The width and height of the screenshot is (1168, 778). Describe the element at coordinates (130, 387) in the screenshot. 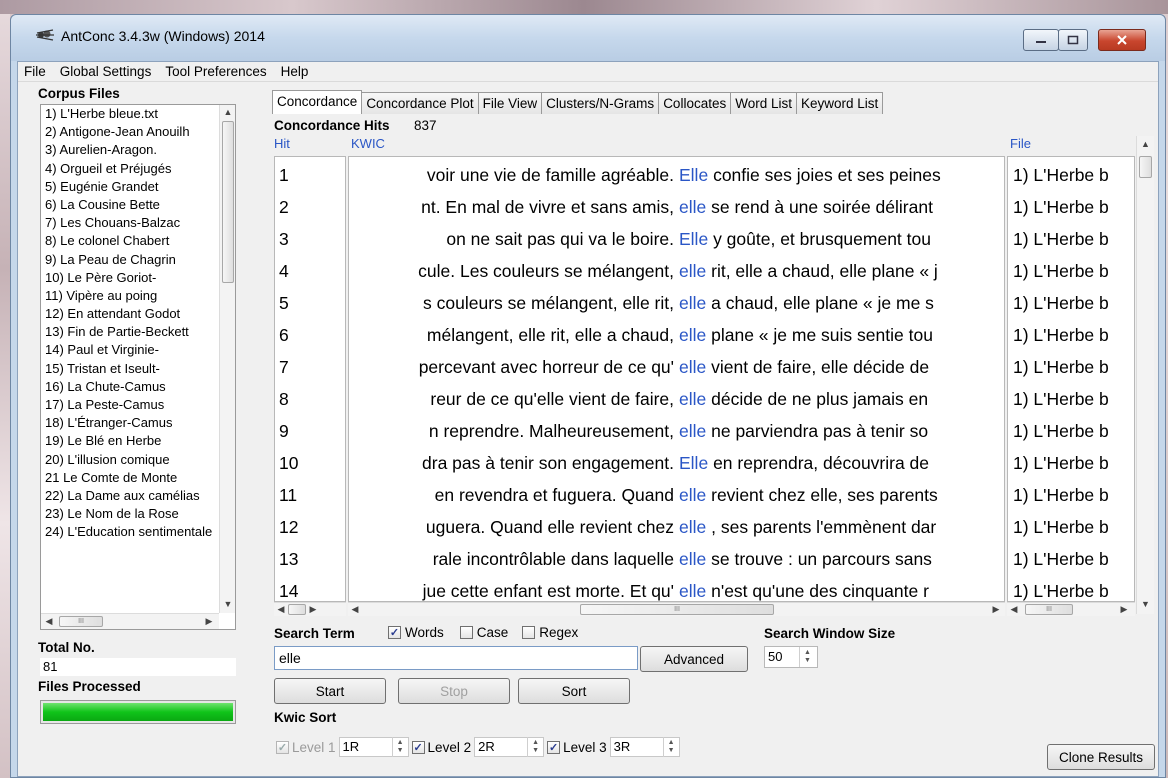

I see `corpus-file-item: 16) La Chute-Camus` at that location.